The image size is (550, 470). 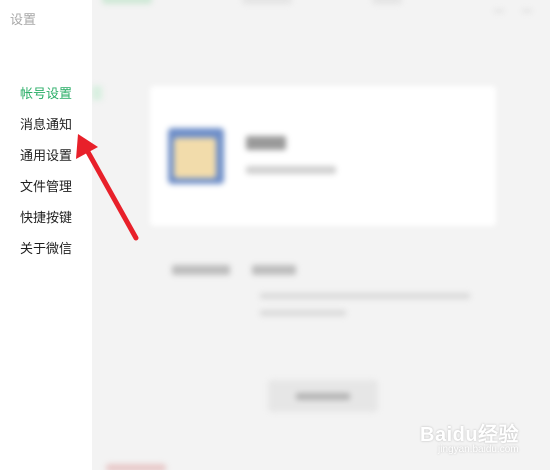 I want to click on window-title: 设置, so click(x=23, y=19).